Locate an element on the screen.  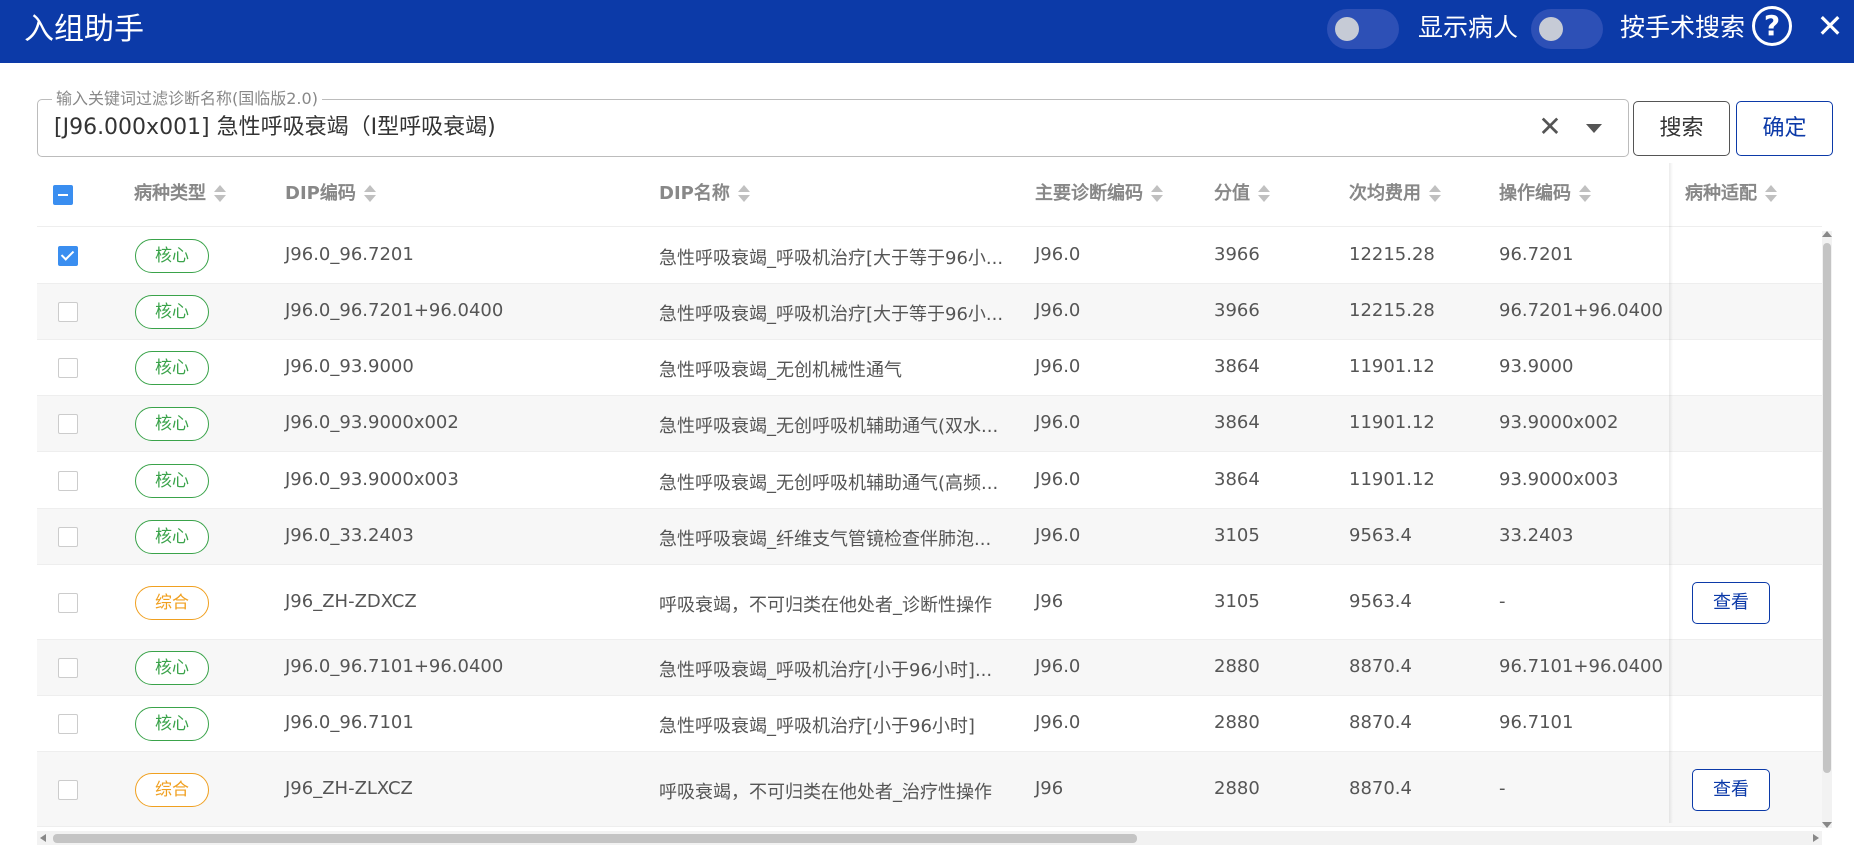
vertical-scrollbar is located at coordinates (1827, 529).